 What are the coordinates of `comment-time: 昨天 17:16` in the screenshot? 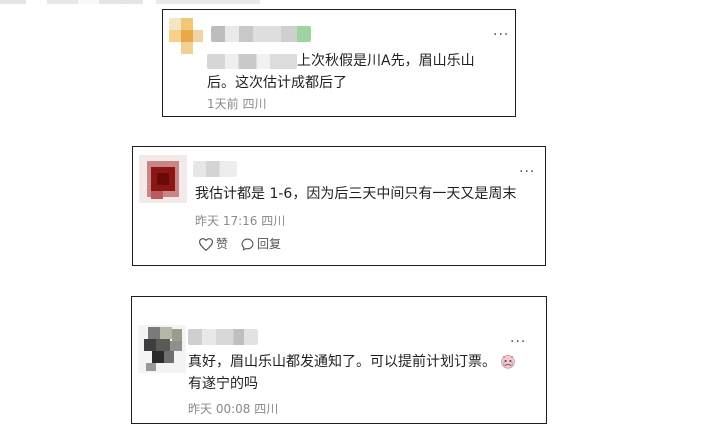 It's located at (226, 221).